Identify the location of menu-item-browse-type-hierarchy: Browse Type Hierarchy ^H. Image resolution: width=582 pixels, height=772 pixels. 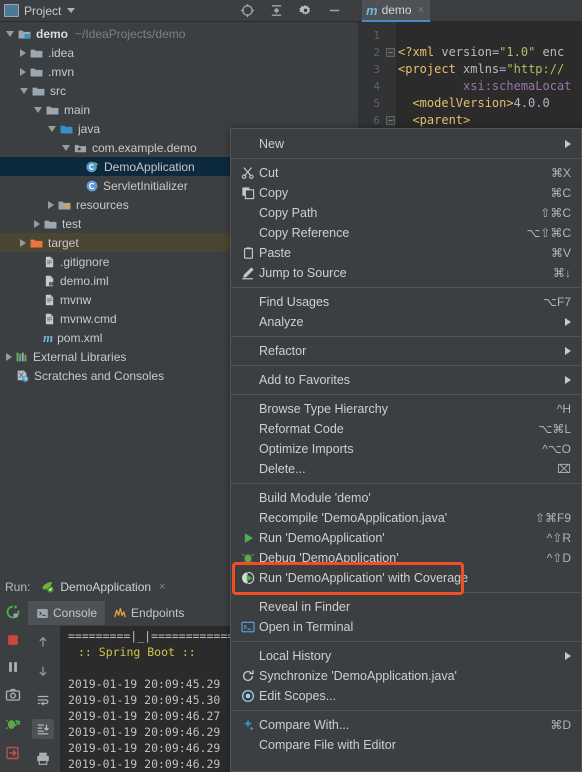
(406, 409).